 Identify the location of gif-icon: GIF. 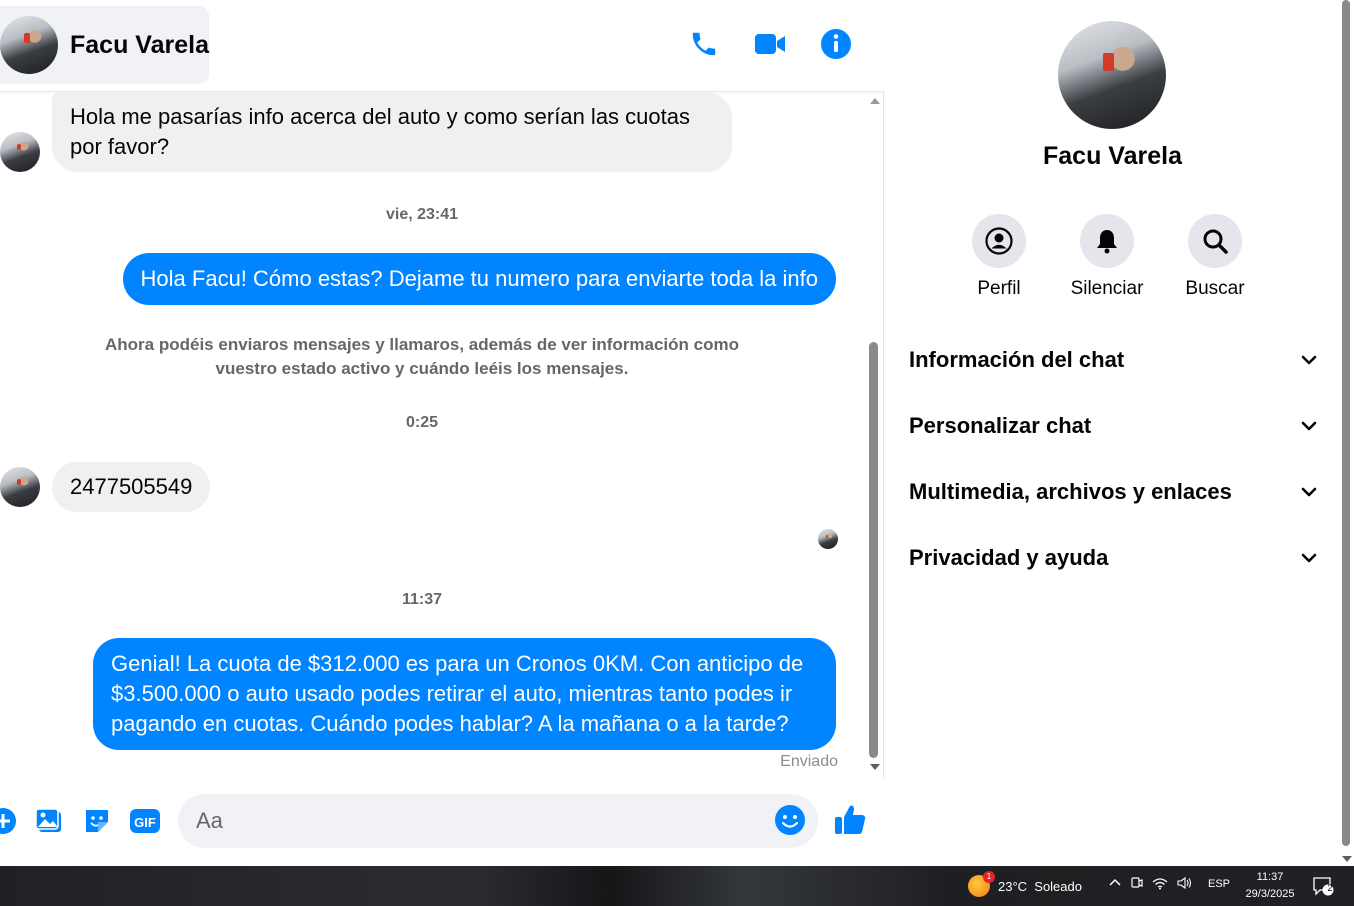
(145, 821).